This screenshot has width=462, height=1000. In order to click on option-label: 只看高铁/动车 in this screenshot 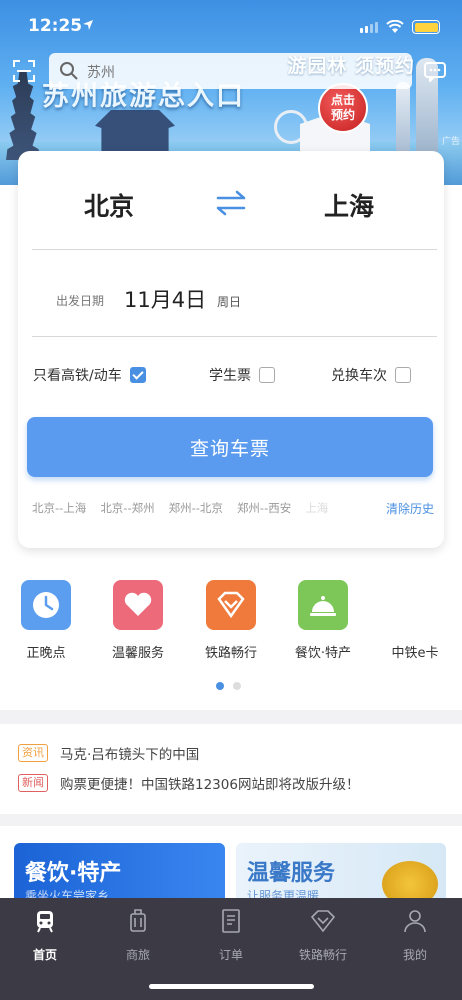, I will do `click(77, 376)`.